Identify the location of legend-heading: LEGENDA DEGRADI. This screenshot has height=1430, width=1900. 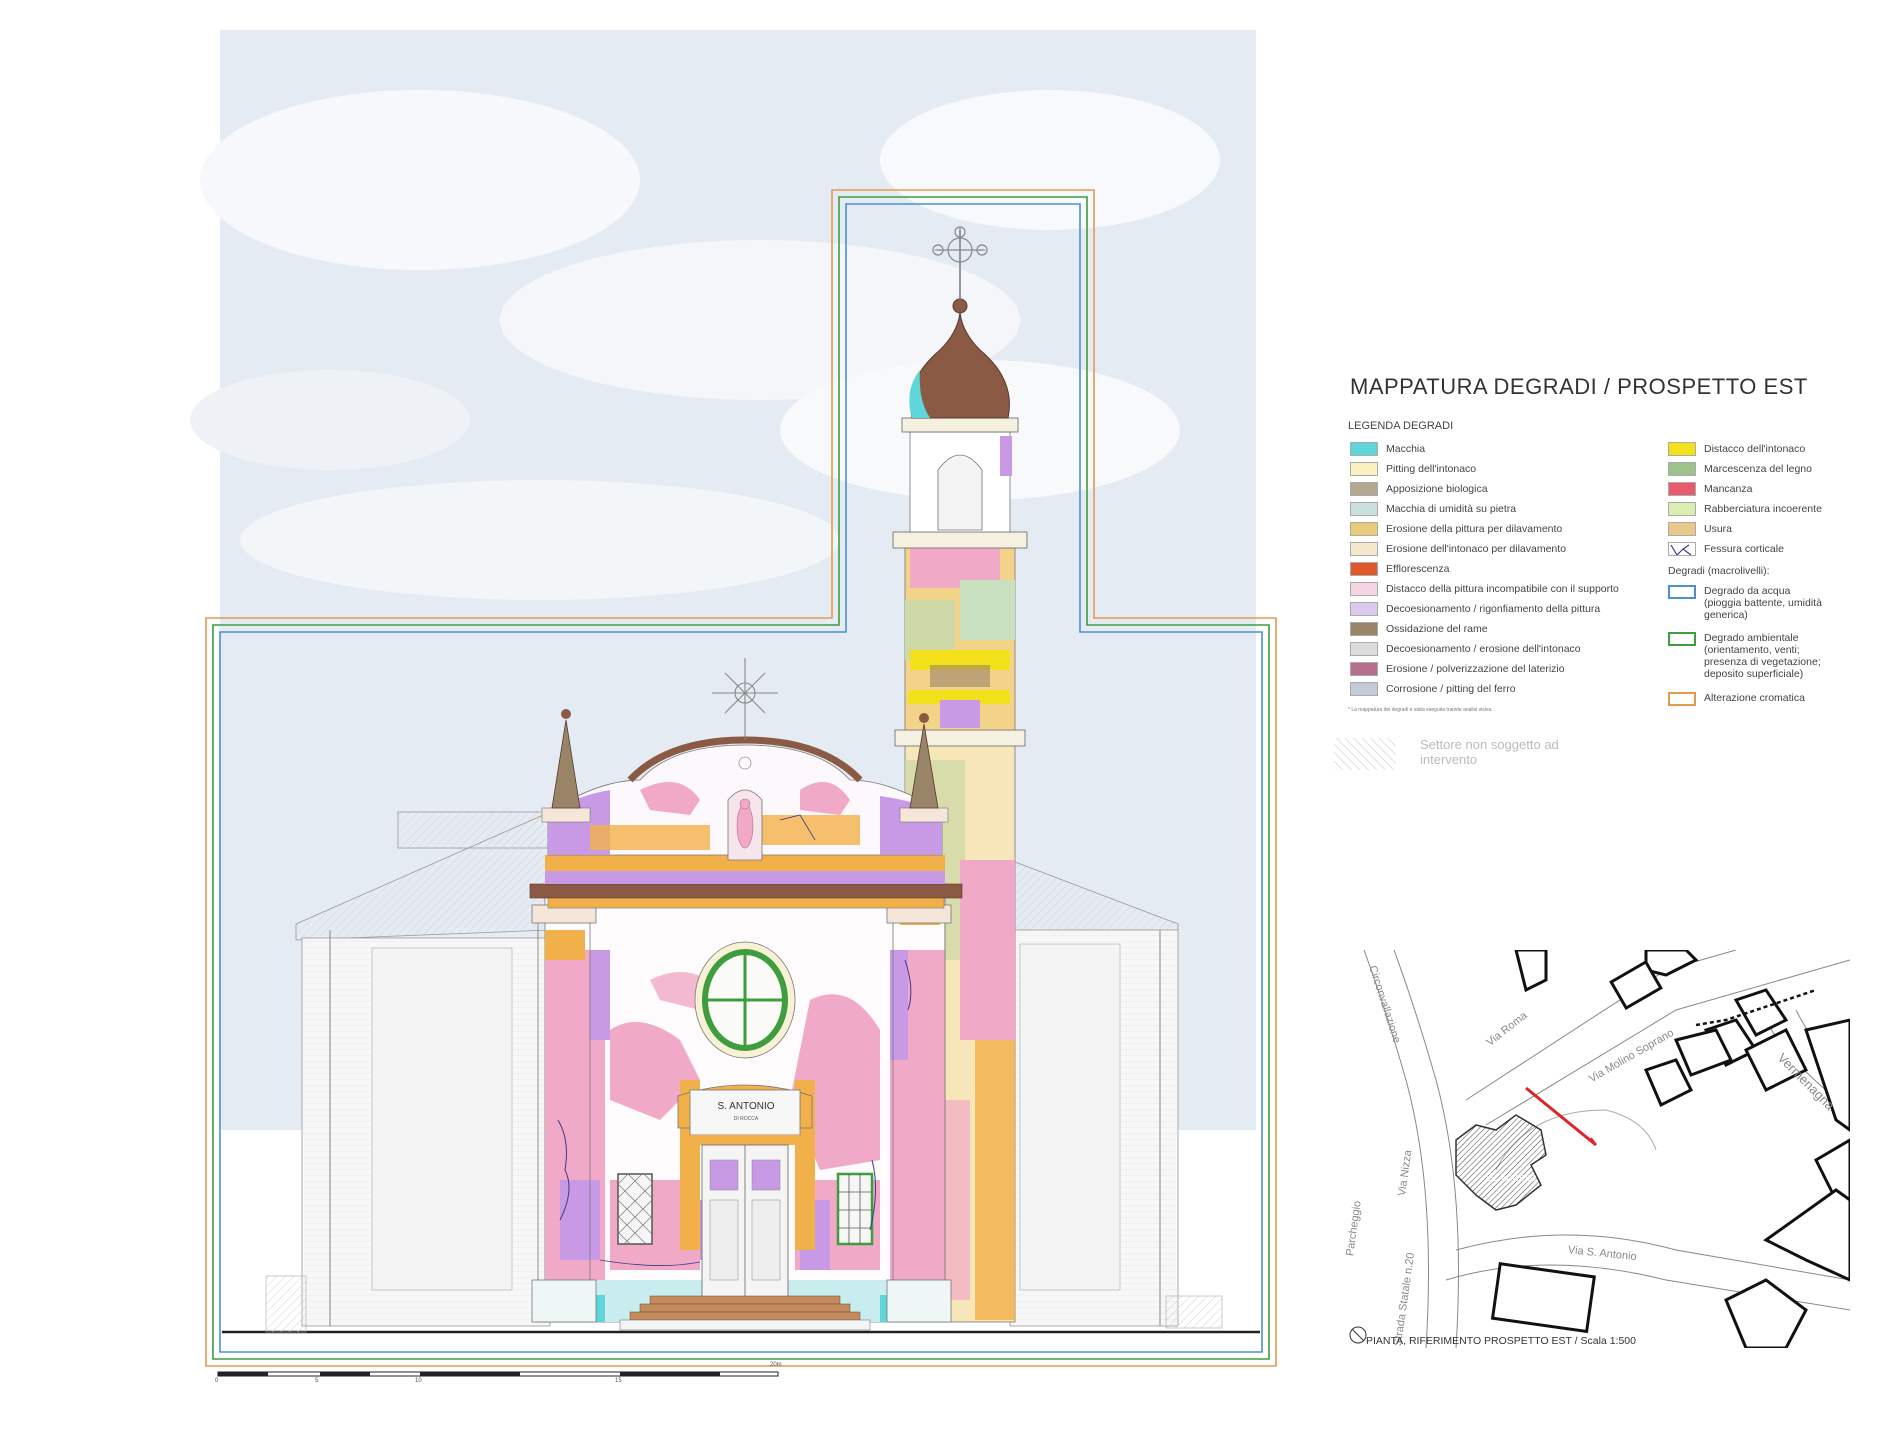
(1401, 426).